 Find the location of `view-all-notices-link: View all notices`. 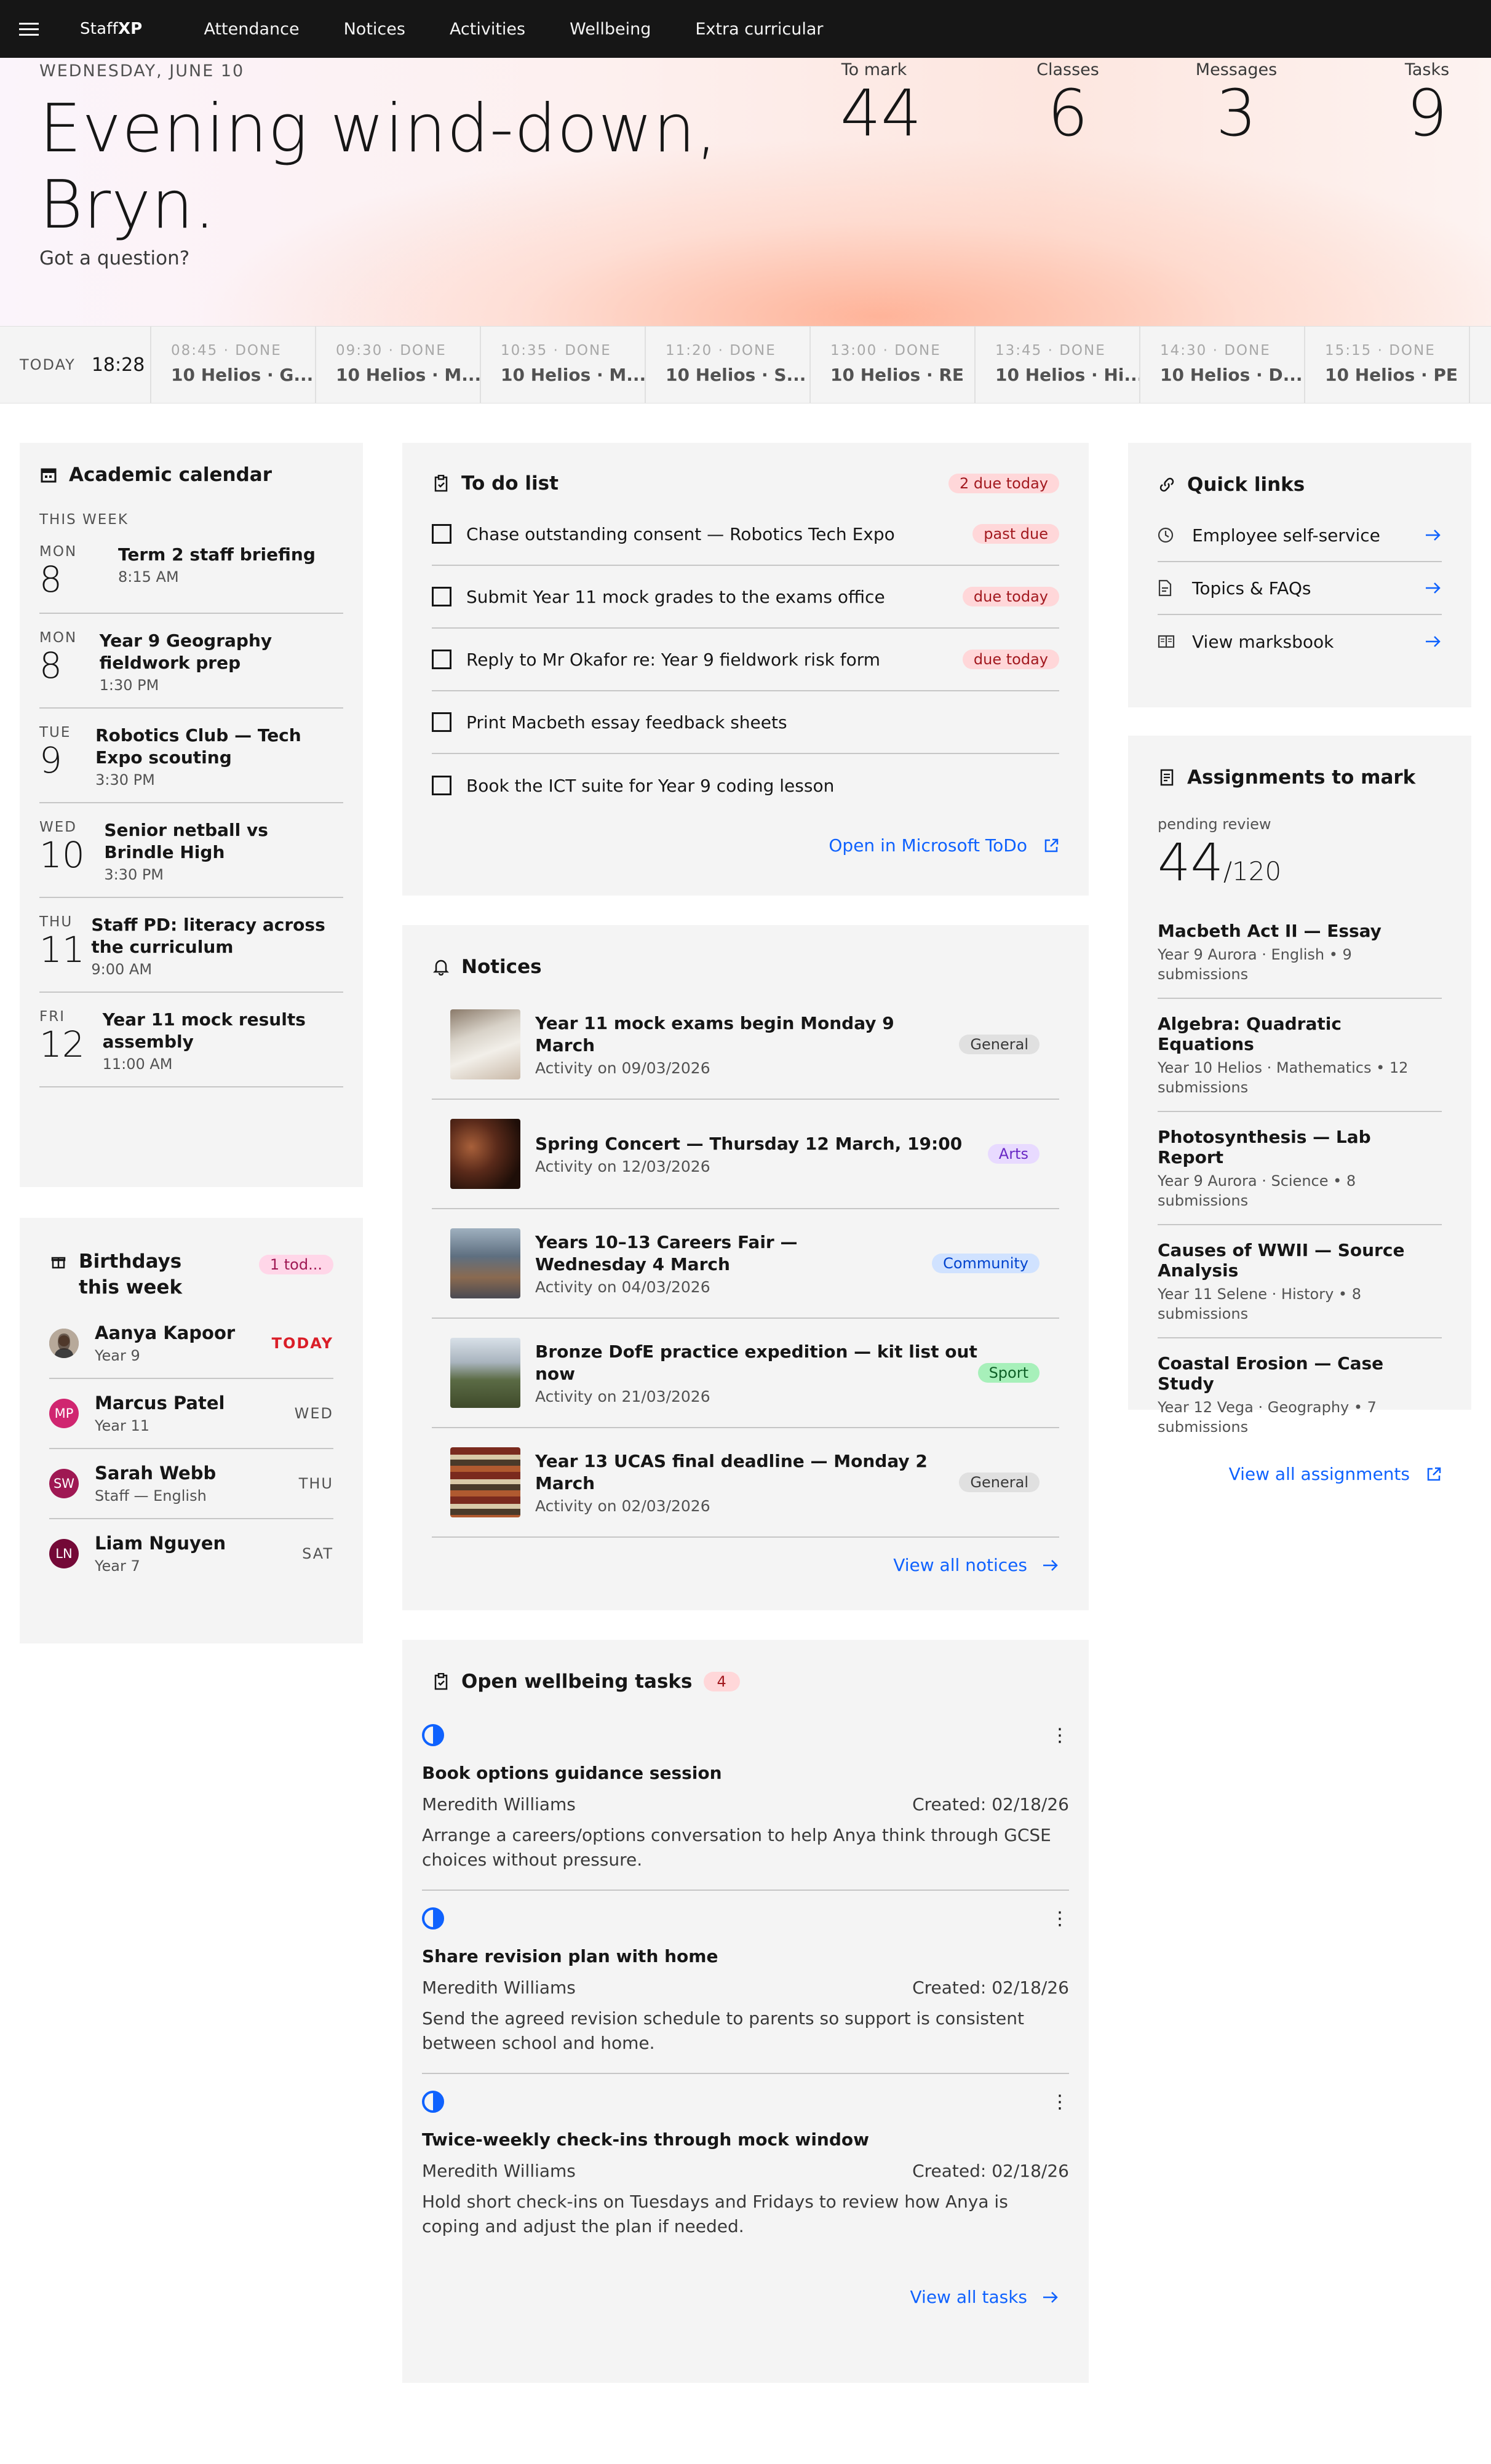

view-all-notices-link: View all notices is located at coordinates (745, 1565).